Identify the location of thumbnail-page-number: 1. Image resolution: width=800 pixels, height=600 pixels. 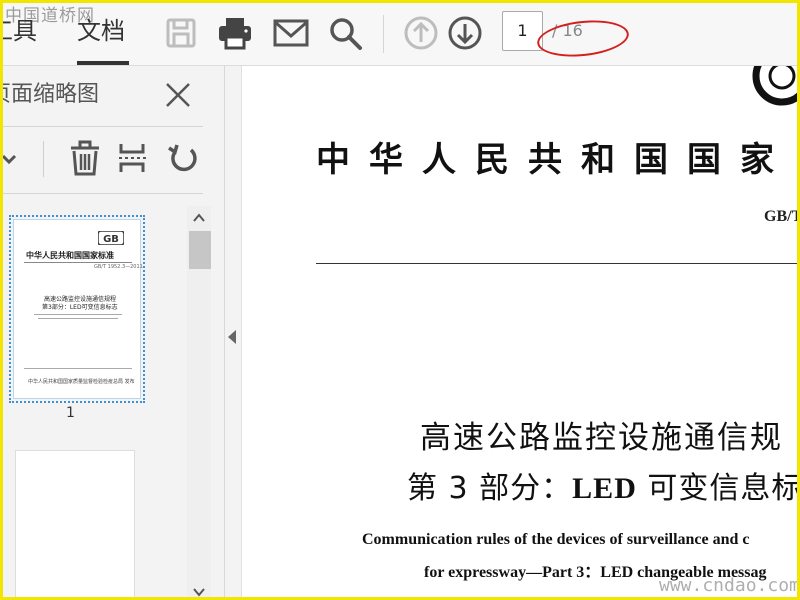
(70, 413).